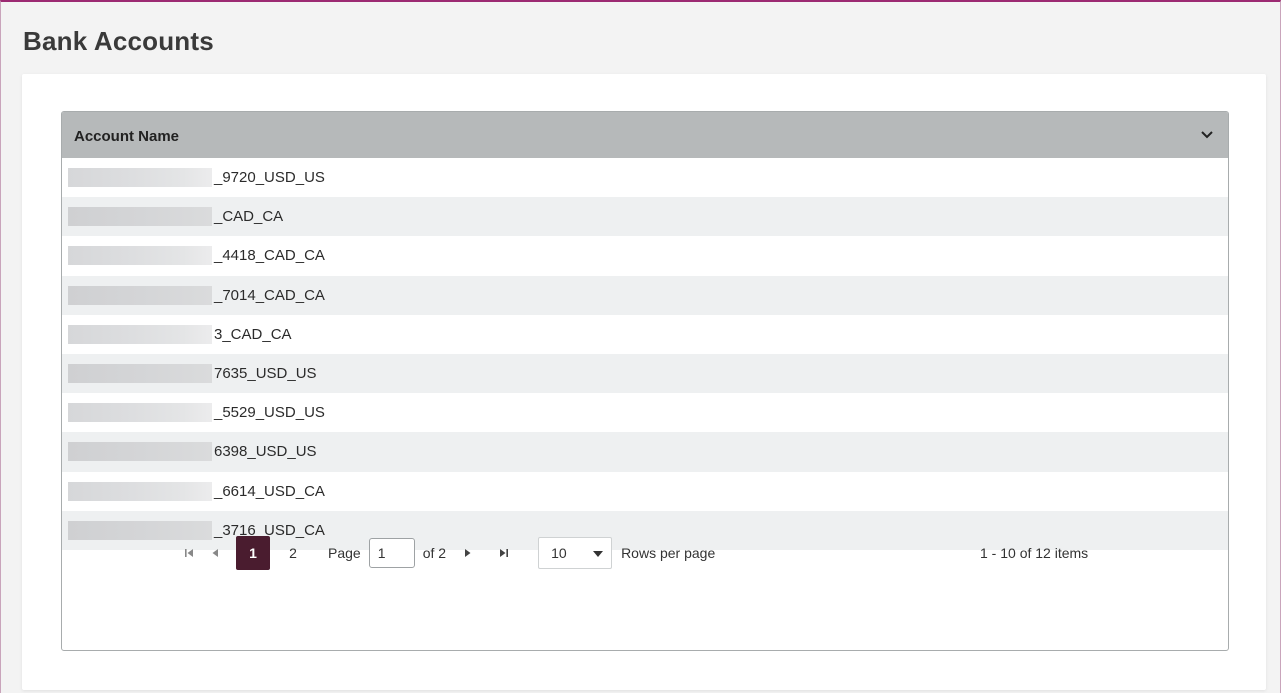 This screenshot has height=693, width=1281. I want to click on table-row: 6398_USD_US, so click(645, 452).